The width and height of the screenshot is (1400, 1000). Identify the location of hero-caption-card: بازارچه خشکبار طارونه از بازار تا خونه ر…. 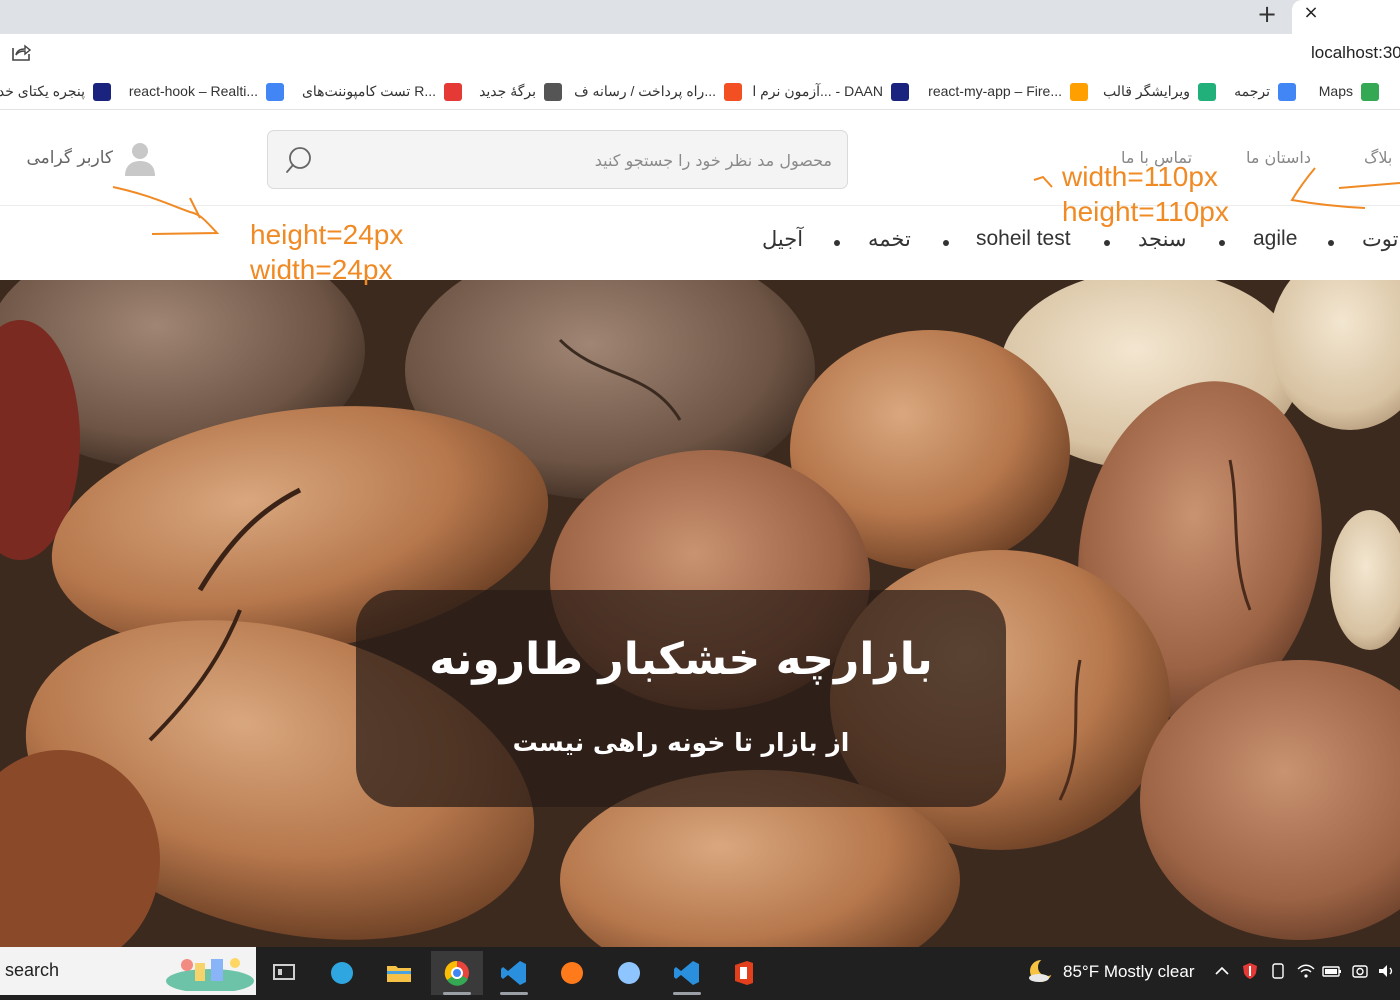
(681, 698).